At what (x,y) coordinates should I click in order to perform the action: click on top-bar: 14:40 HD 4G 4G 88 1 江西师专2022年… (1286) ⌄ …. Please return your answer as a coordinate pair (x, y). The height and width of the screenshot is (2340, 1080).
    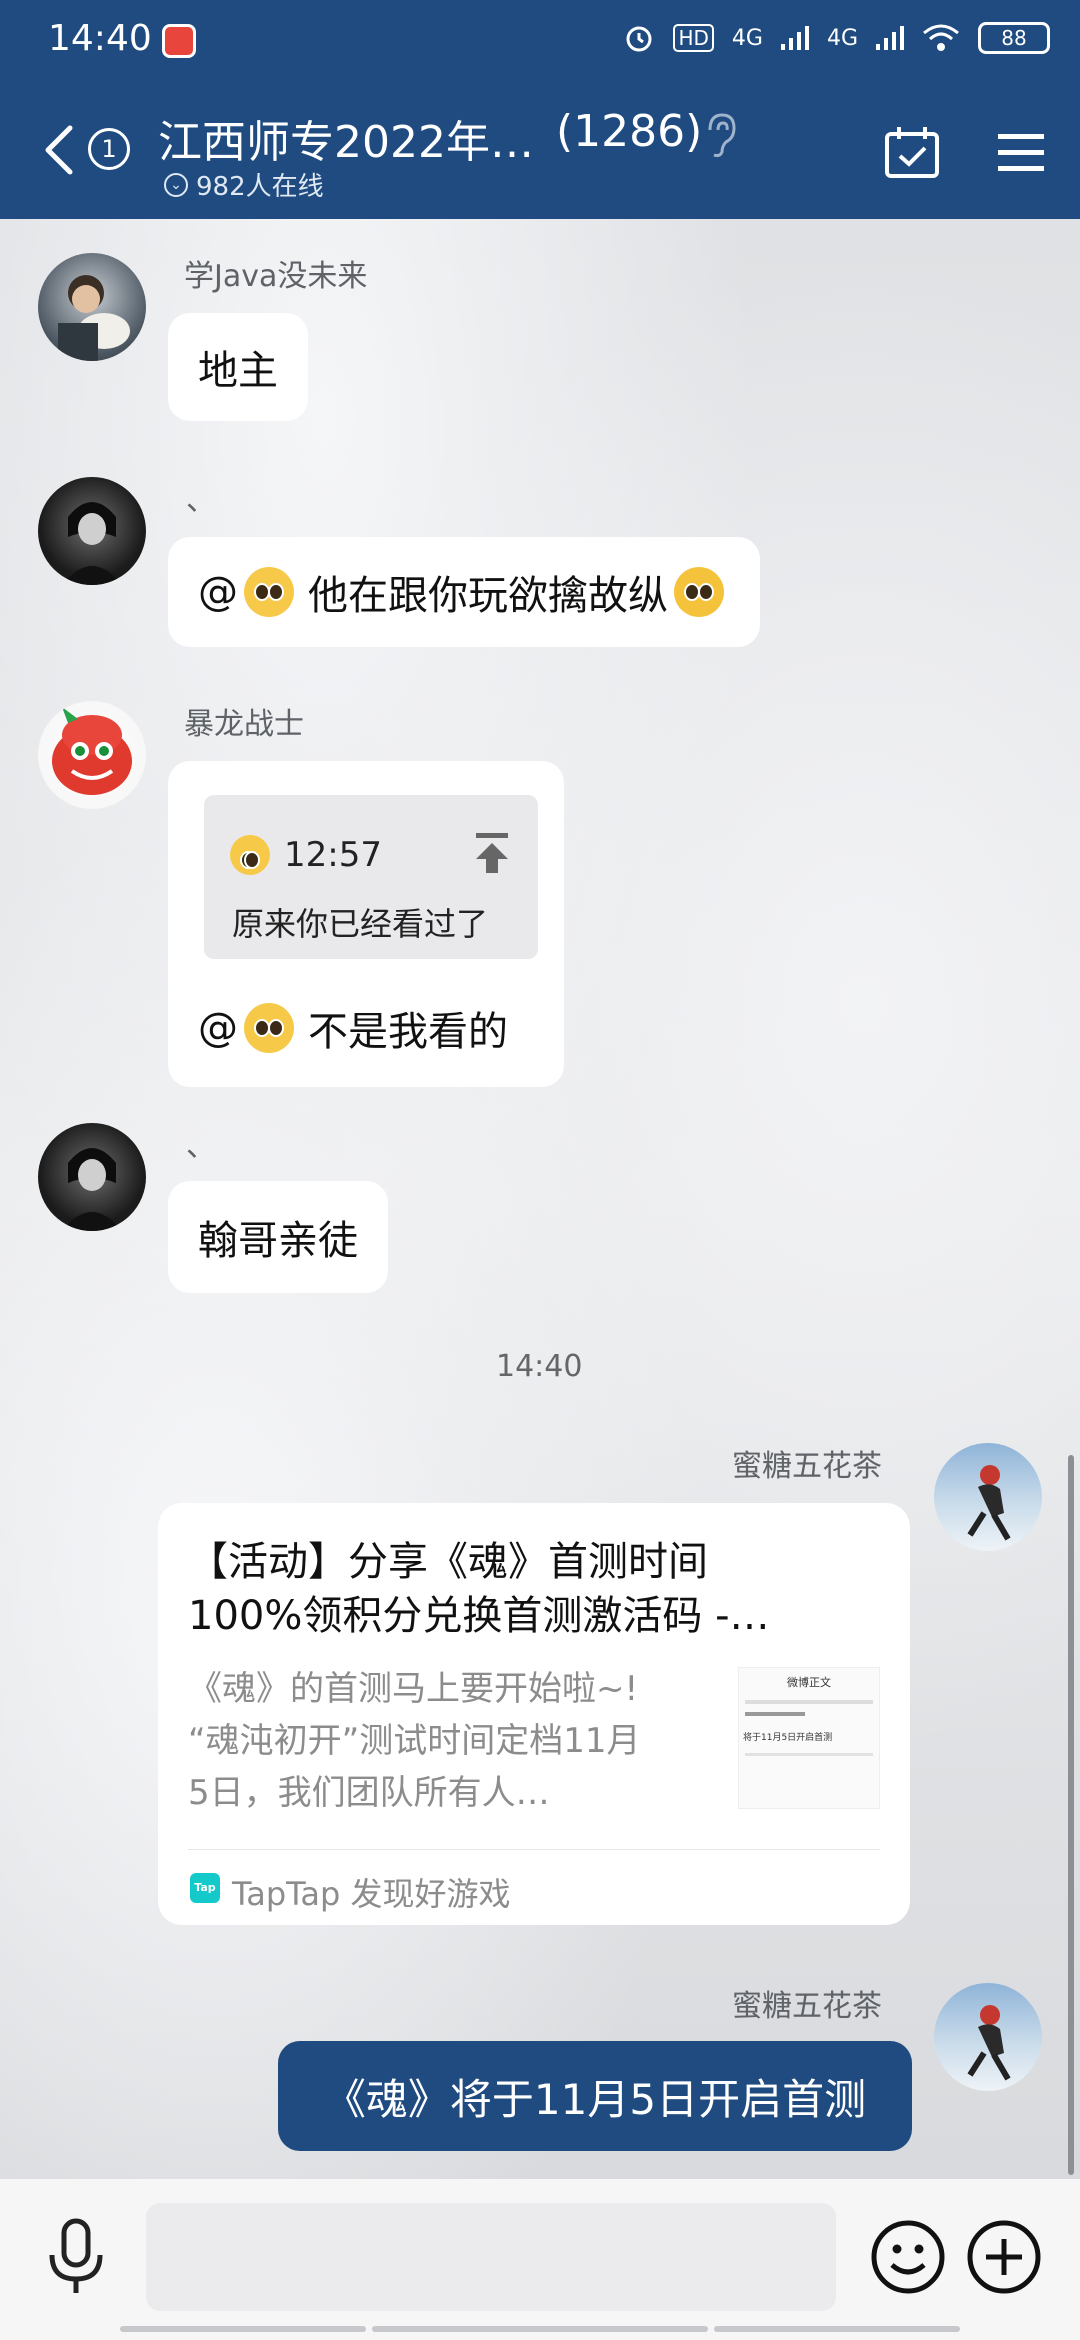
    Looking at the image, I should click on (540, 109).